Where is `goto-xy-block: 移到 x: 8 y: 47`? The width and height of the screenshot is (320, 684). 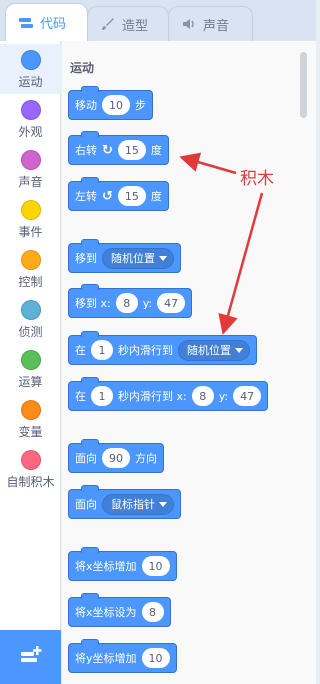
goto-xy-block: 移到 x: 8 y: 47 is located at coordinates (130, 301).